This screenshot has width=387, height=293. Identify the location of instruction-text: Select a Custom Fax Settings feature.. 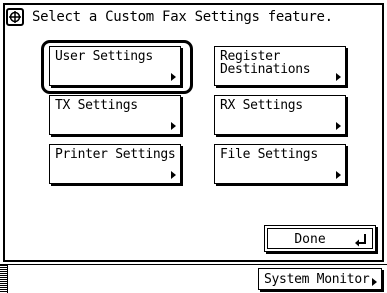
(182, 17).